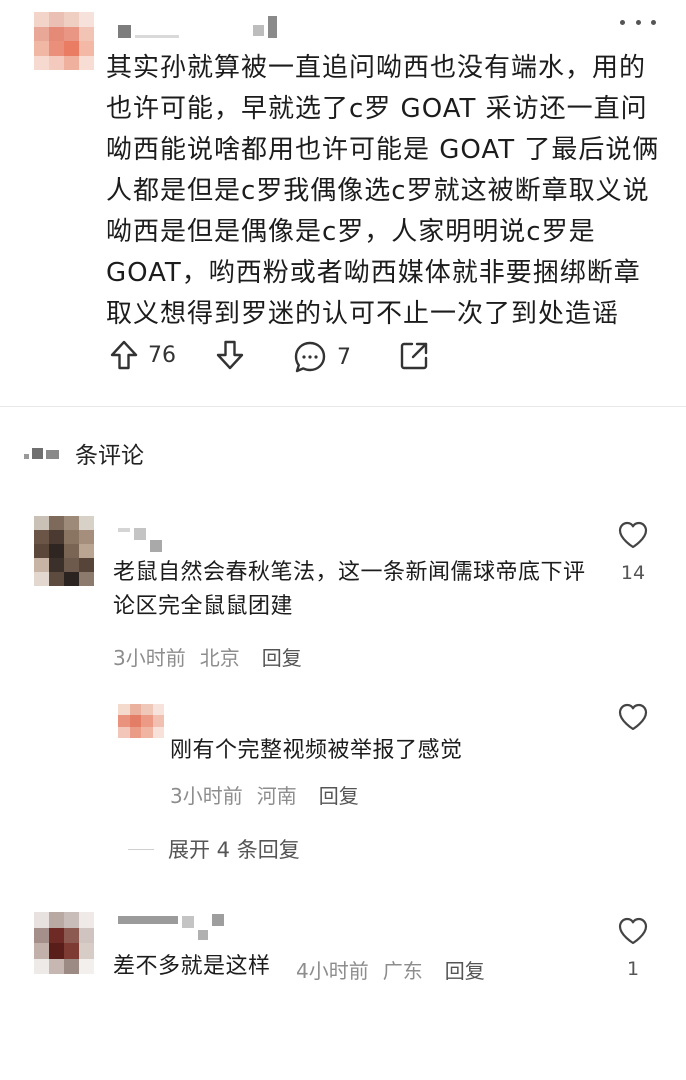  What do you see at coordinates (638, 22) in the screenshot?
I see `more-horizontal-icon` at bounding box center [638, 22].